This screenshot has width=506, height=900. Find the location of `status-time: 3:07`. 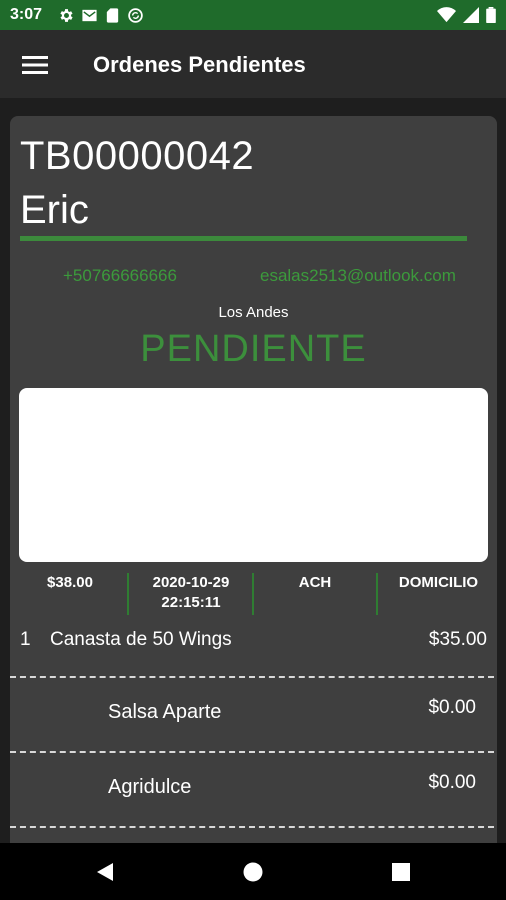

status-time: 3:07 is located at coordinates (26, 14).